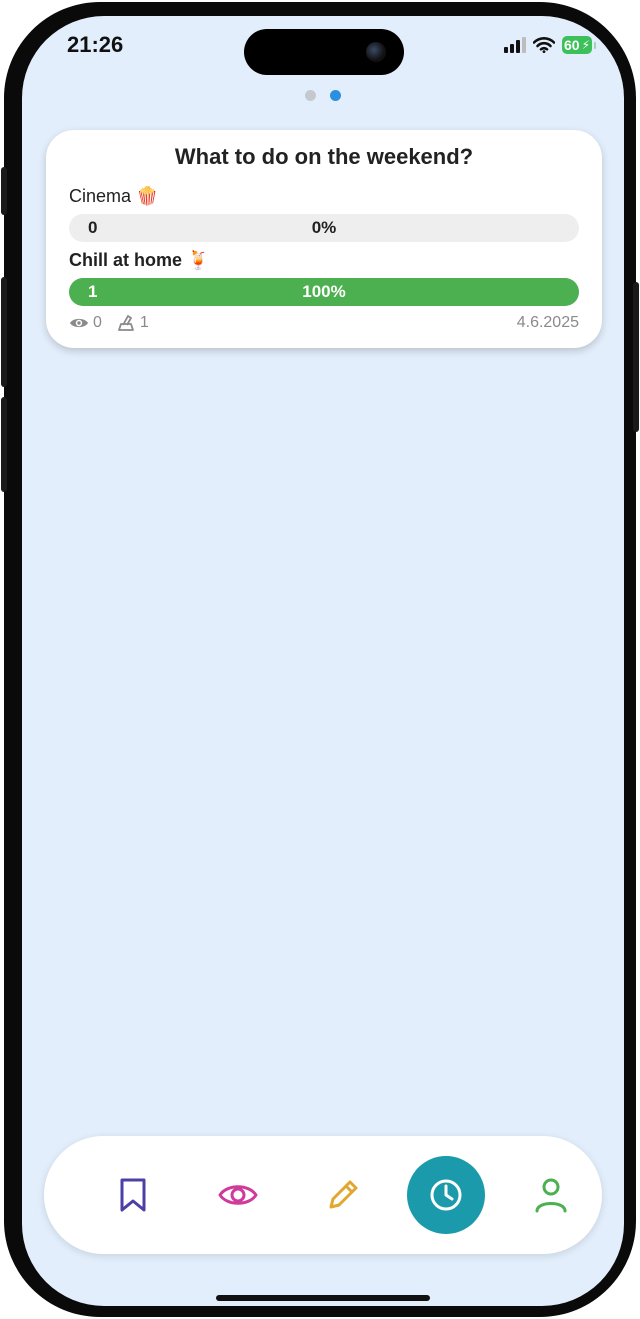  What do you see at coordinates (585, 45) in the screenshot?
I see `charging-bolt-icon: ⚡` at bounding box center [585, 45].